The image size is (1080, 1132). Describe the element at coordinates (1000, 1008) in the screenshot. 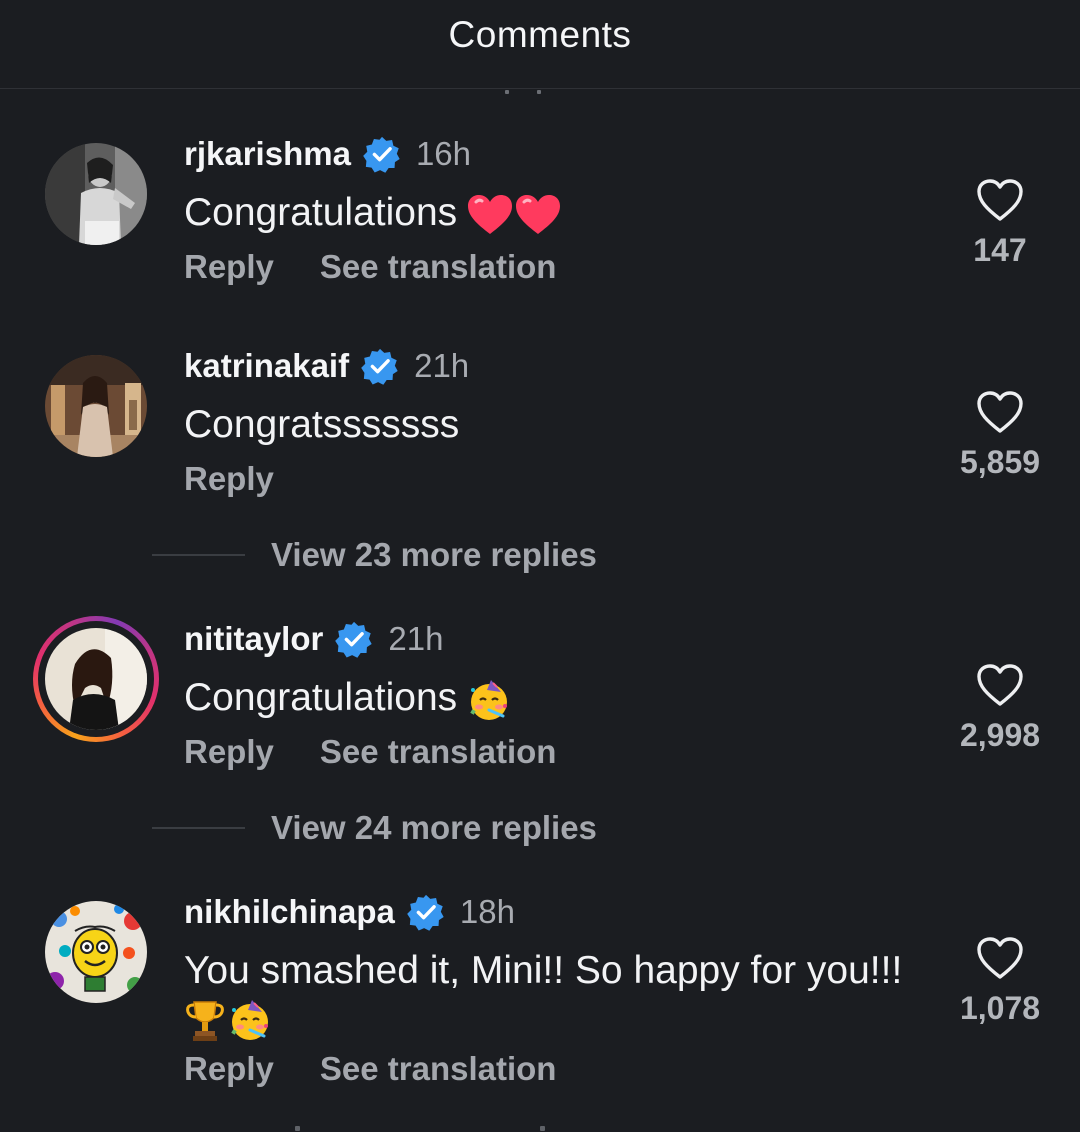

I see `like-count: 1,078` at that location.